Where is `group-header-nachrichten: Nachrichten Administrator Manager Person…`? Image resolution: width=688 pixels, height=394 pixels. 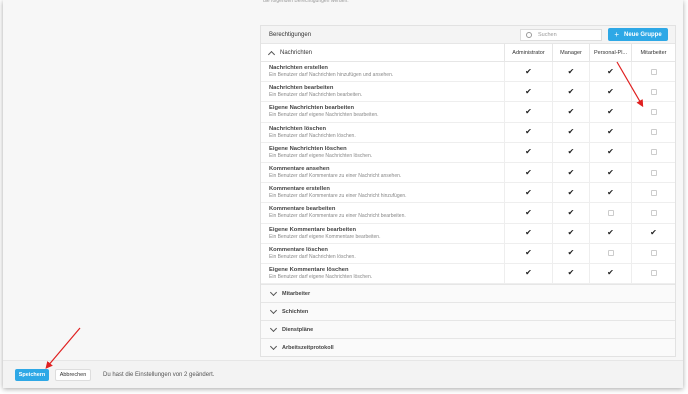
group-header-nachrichten: Nachrichten Administrator Manager Person… is located at coordinates (468, 53).